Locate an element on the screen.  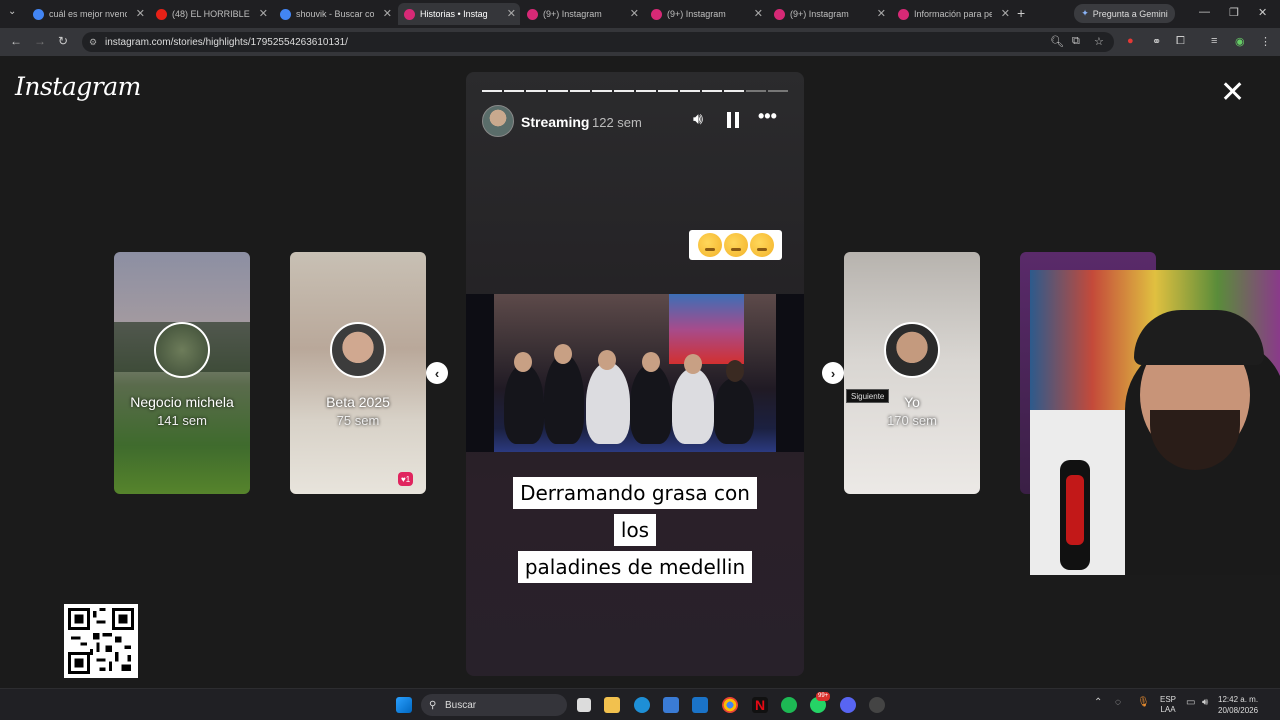
gemini-icon: ✦ is located at coordinates (1085, 13).